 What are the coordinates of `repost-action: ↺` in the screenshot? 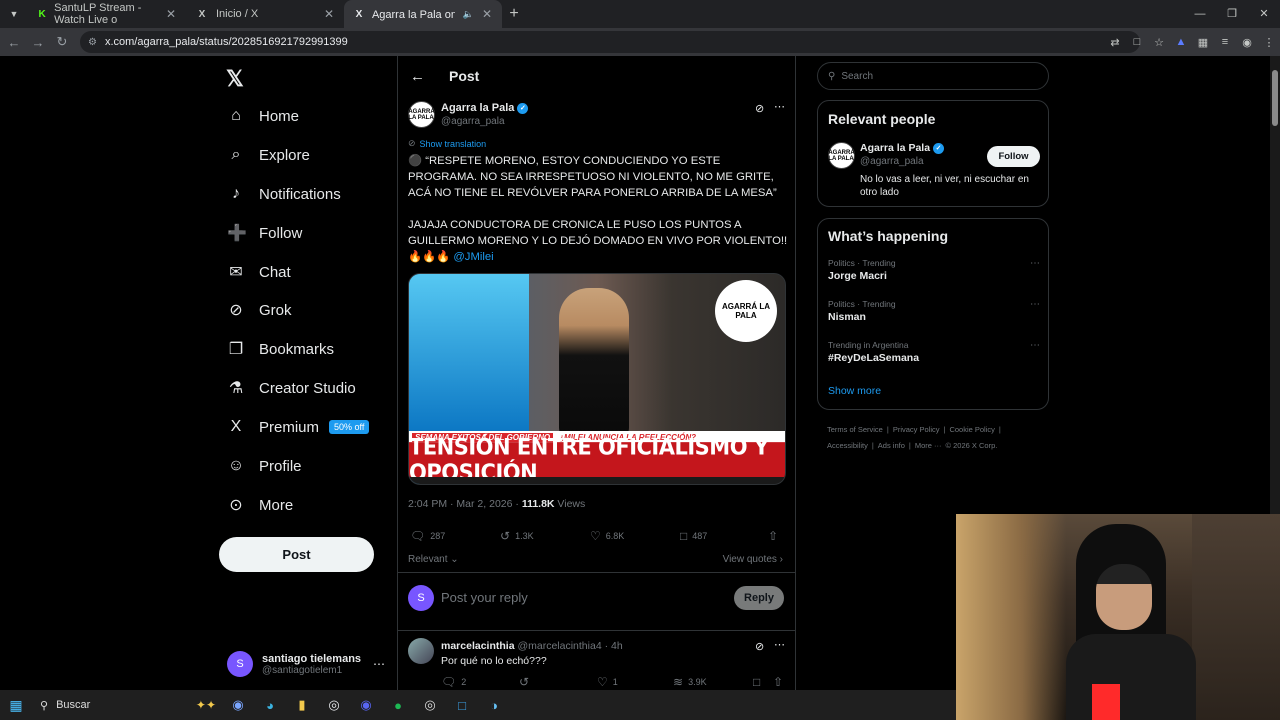 It's located at (524, 682).